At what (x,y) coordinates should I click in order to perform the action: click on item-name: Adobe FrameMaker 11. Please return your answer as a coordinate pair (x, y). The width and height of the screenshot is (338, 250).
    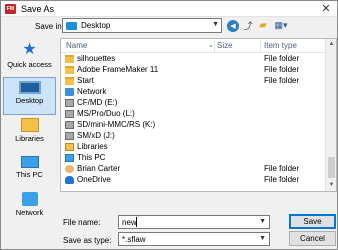
    Looking at the image, I should click on (118, 69).